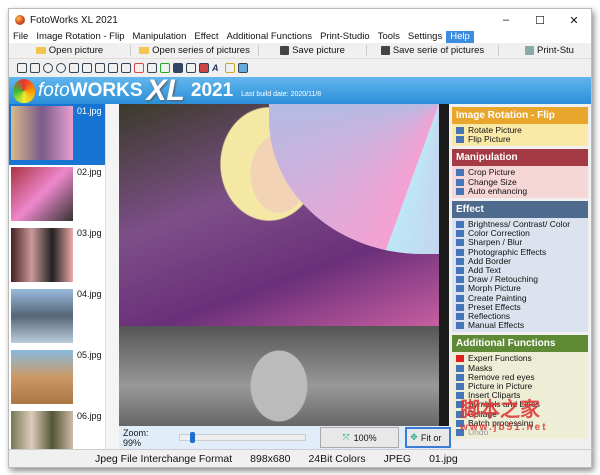 The width and height of the screenshot is (600, 475). What do you see at coordinates (54, 90) in the screenshot?
I see `banner-foto: foto` at bounding box center [54, 90].